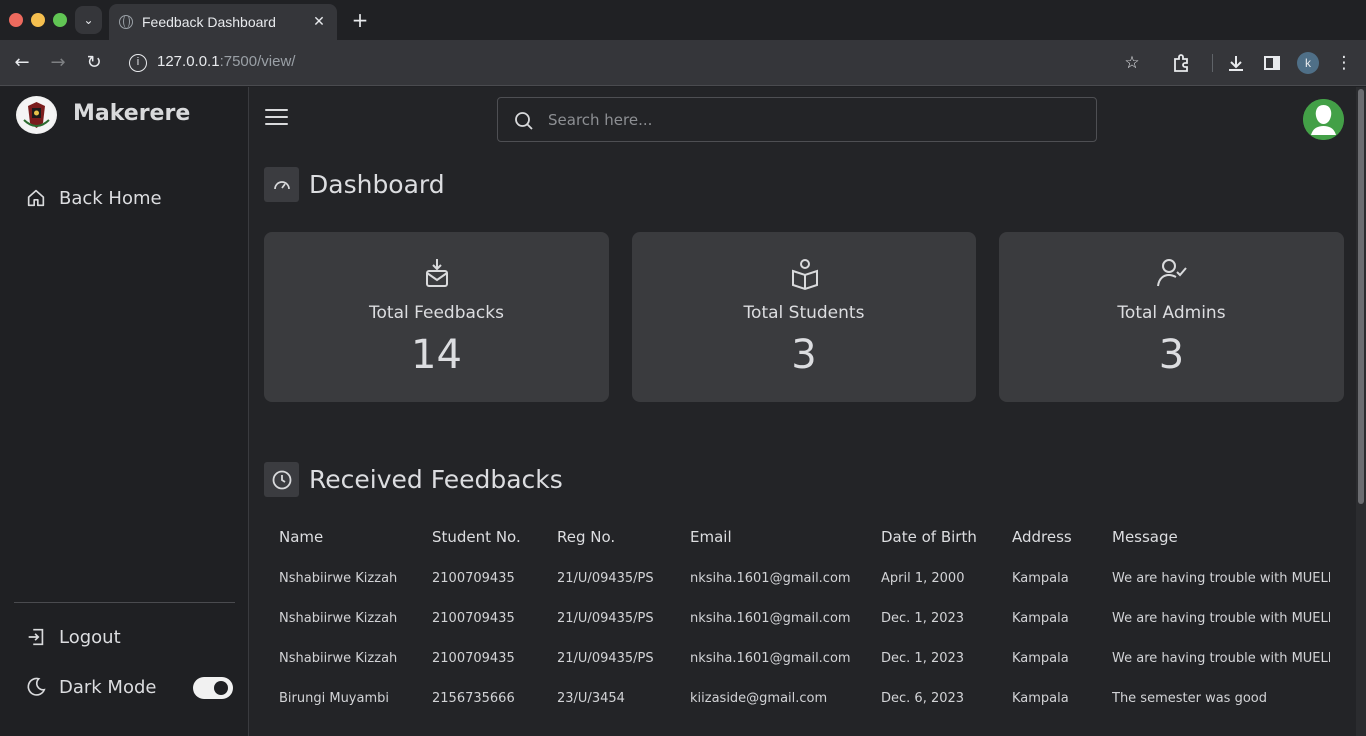  Describe the element at coordinates (377, 184) in the screenshot. I see `page-title: Dashboard` at that location.